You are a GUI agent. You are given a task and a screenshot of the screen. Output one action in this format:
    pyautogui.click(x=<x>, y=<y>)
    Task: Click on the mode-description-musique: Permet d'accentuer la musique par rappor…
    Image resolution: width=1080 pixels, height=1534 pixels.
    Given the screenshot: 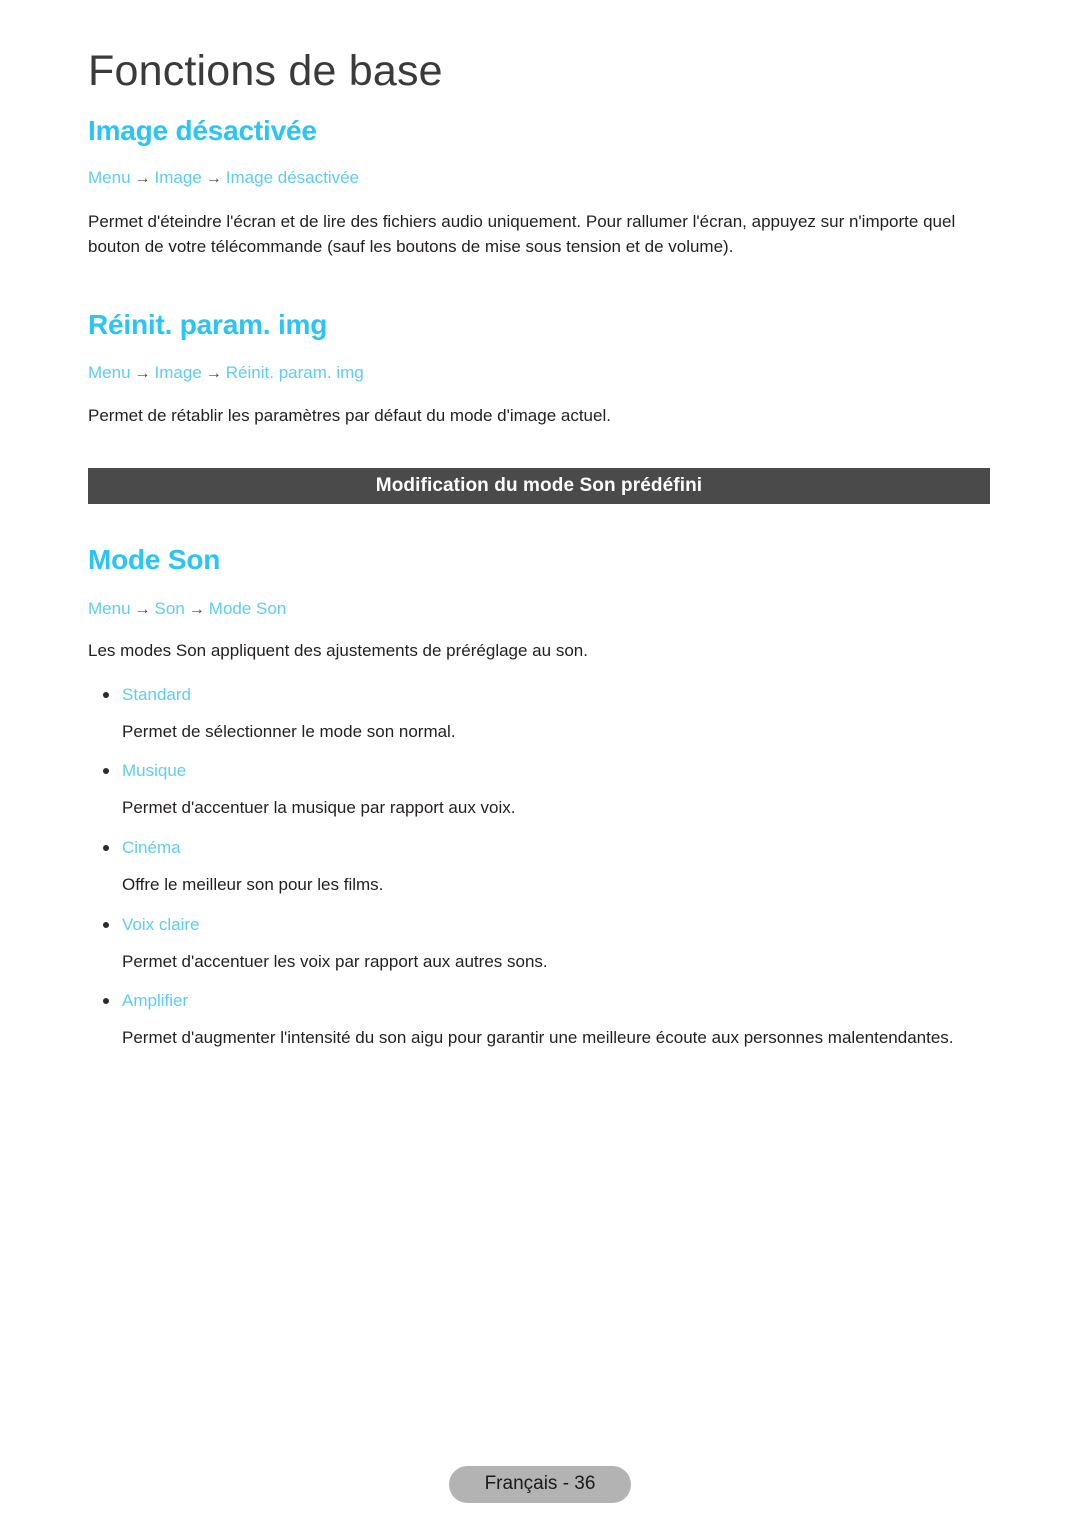 What is the action you would take?
    pyautogui.click(x=319, y=808)
    